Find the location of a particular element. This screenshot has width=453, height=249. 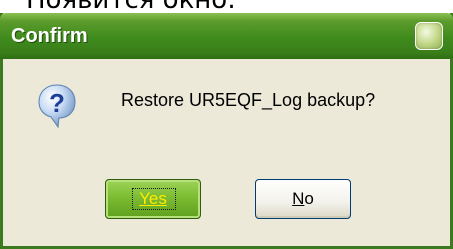

question-icon: ? is located at coordinates (57, 106).